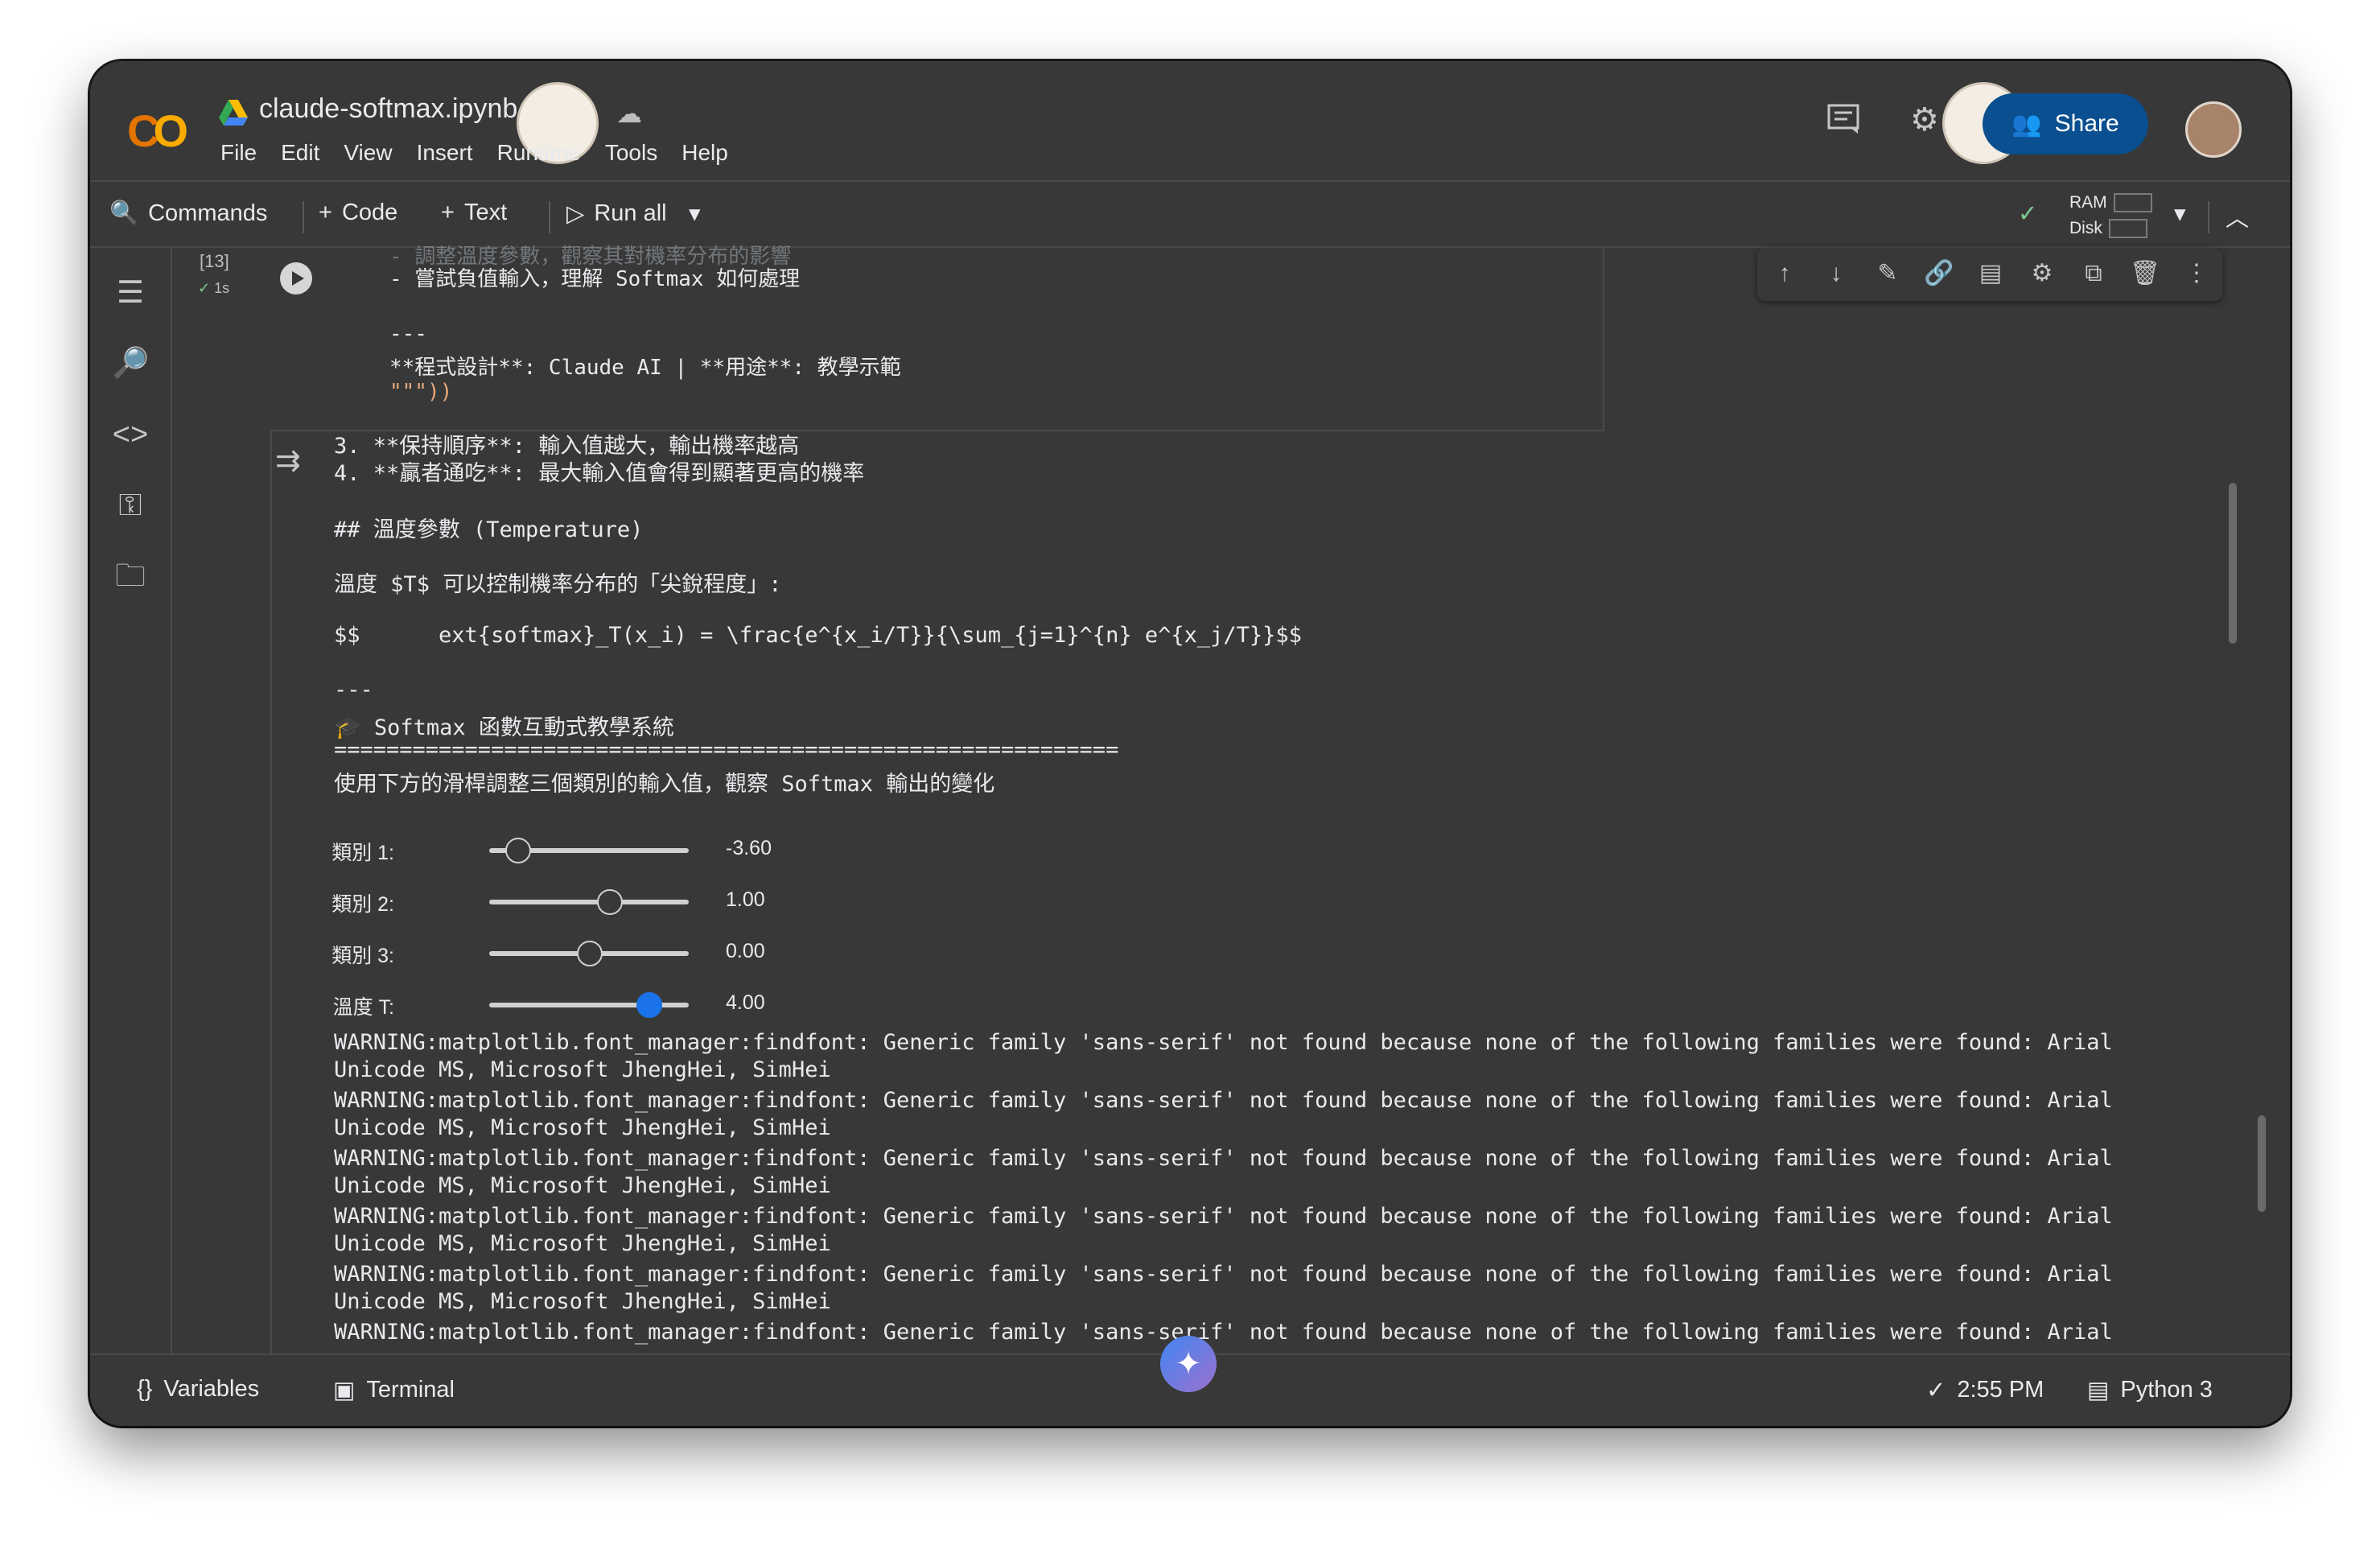  What do you see at coordinates (589, 1005) in the screenshot?
I see `slider-temperature` at bounding box center [589, 1005].